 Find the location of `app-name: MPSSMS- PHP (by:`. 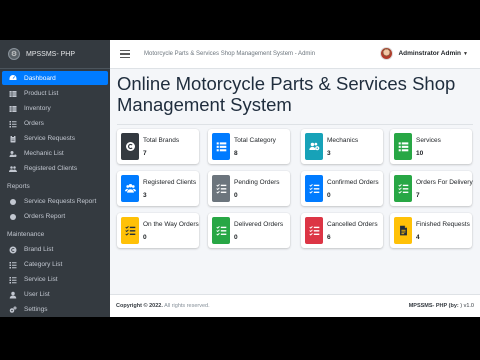

app-name: MPSSMS- PHP (by: is located at coordinates (434, 306).